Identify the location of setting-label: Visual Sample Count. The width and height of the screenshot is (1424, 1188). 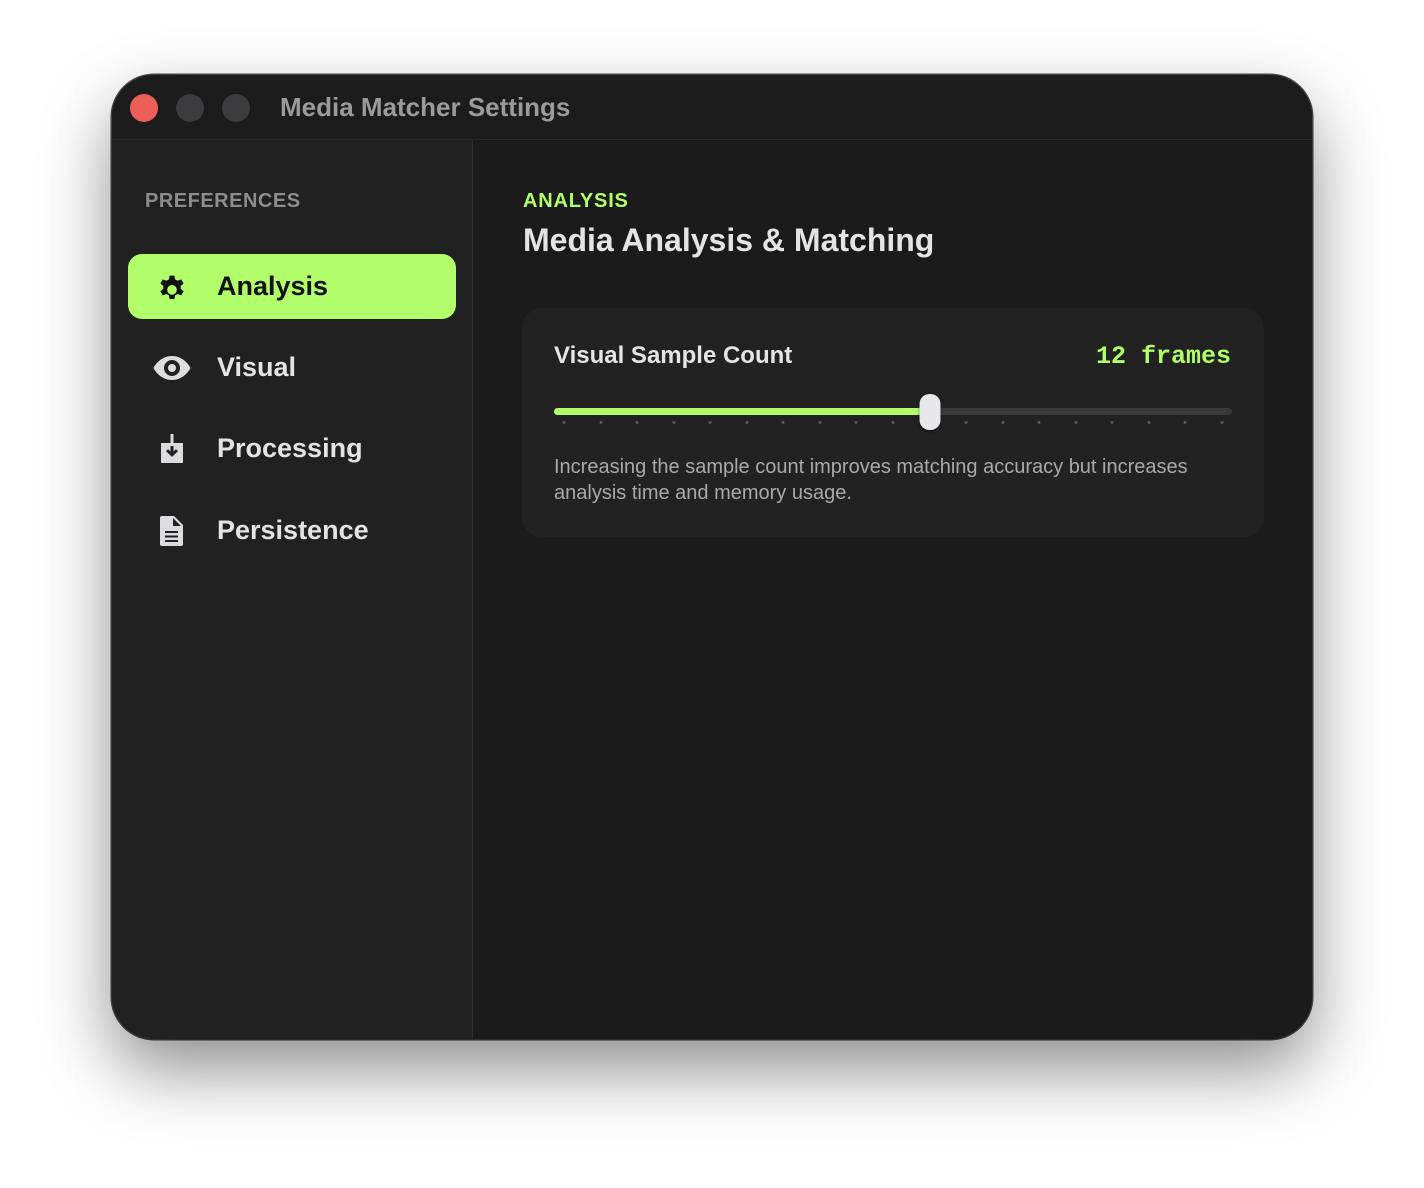
(673, 355).